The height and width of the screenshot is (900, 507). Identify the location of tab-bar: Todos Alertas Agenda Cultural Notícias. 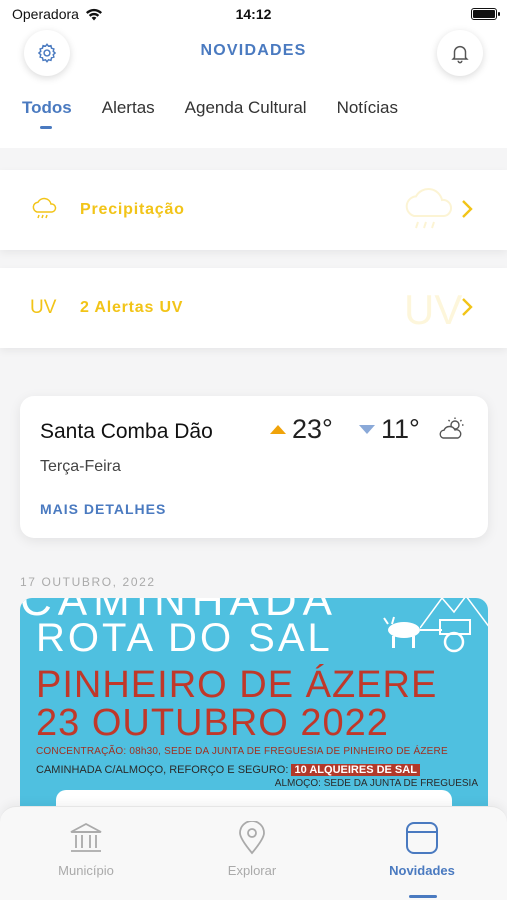
(210, 113).